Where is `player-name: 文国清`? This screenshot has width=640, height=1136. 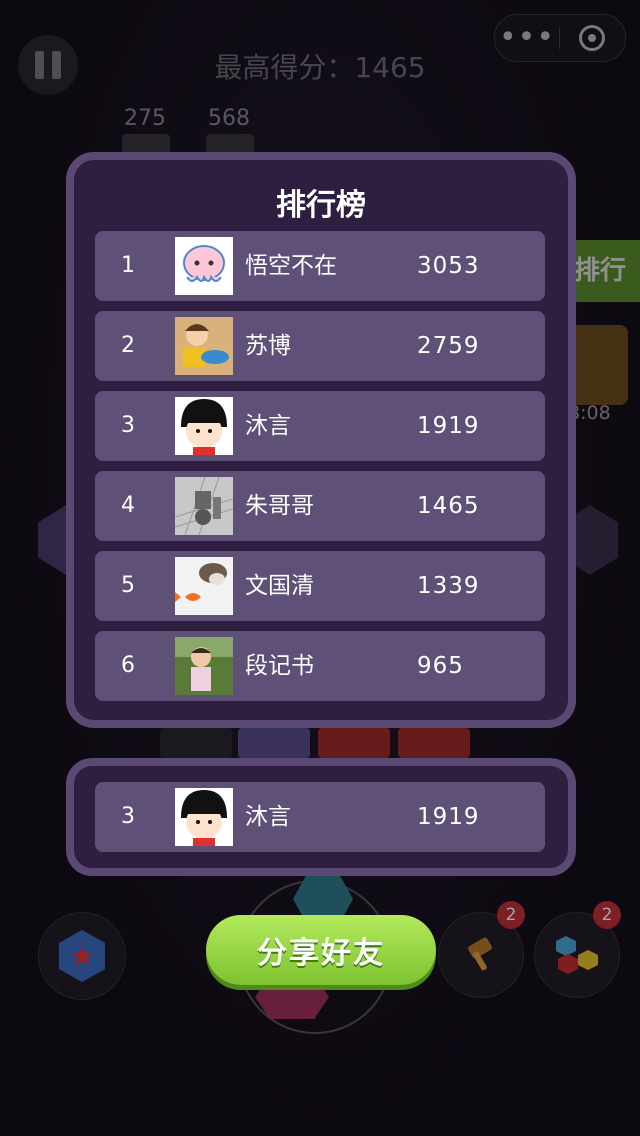
player-name: 文国清 is located at coordinates (279, 586).